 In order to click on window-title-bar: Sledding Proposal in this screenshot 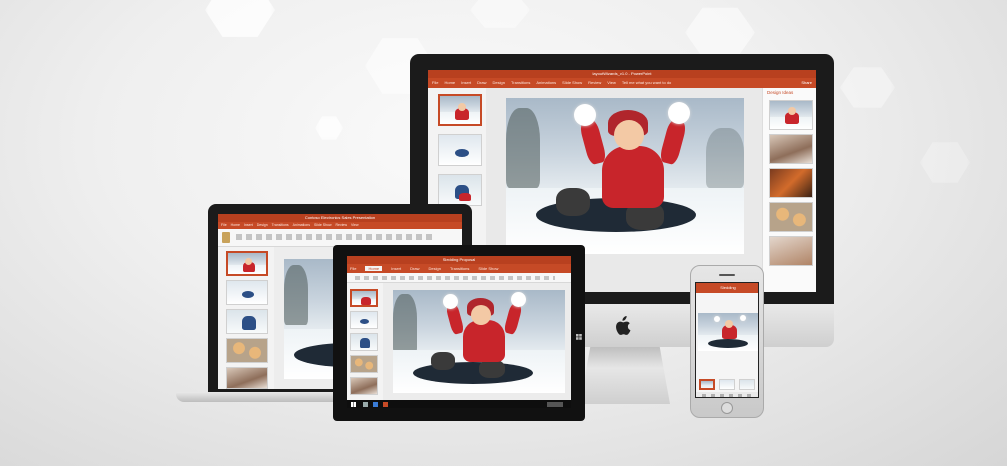, I will do `click(459, 260)`.